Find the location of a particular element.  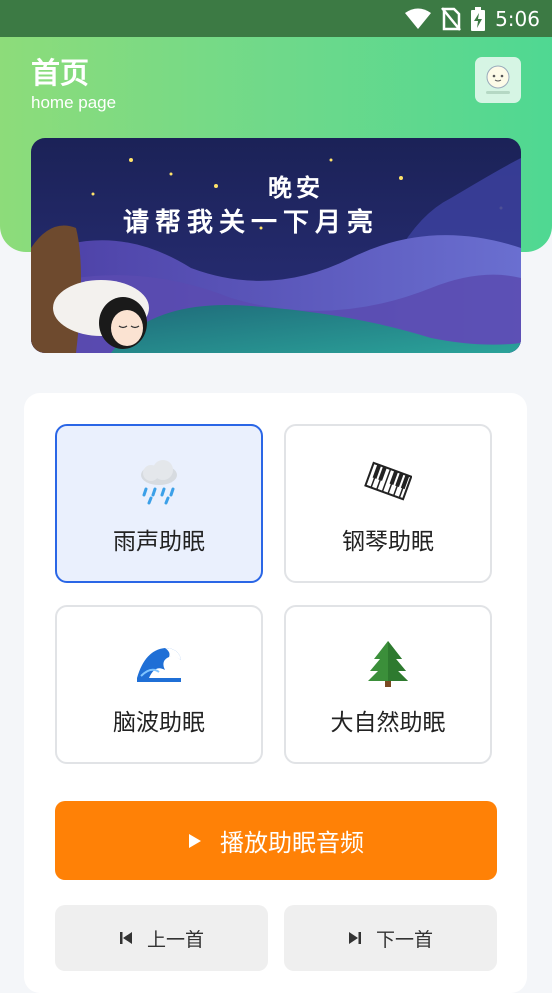

nature-sound-label: 大自然助眠 is located at coordinates (388, 722).